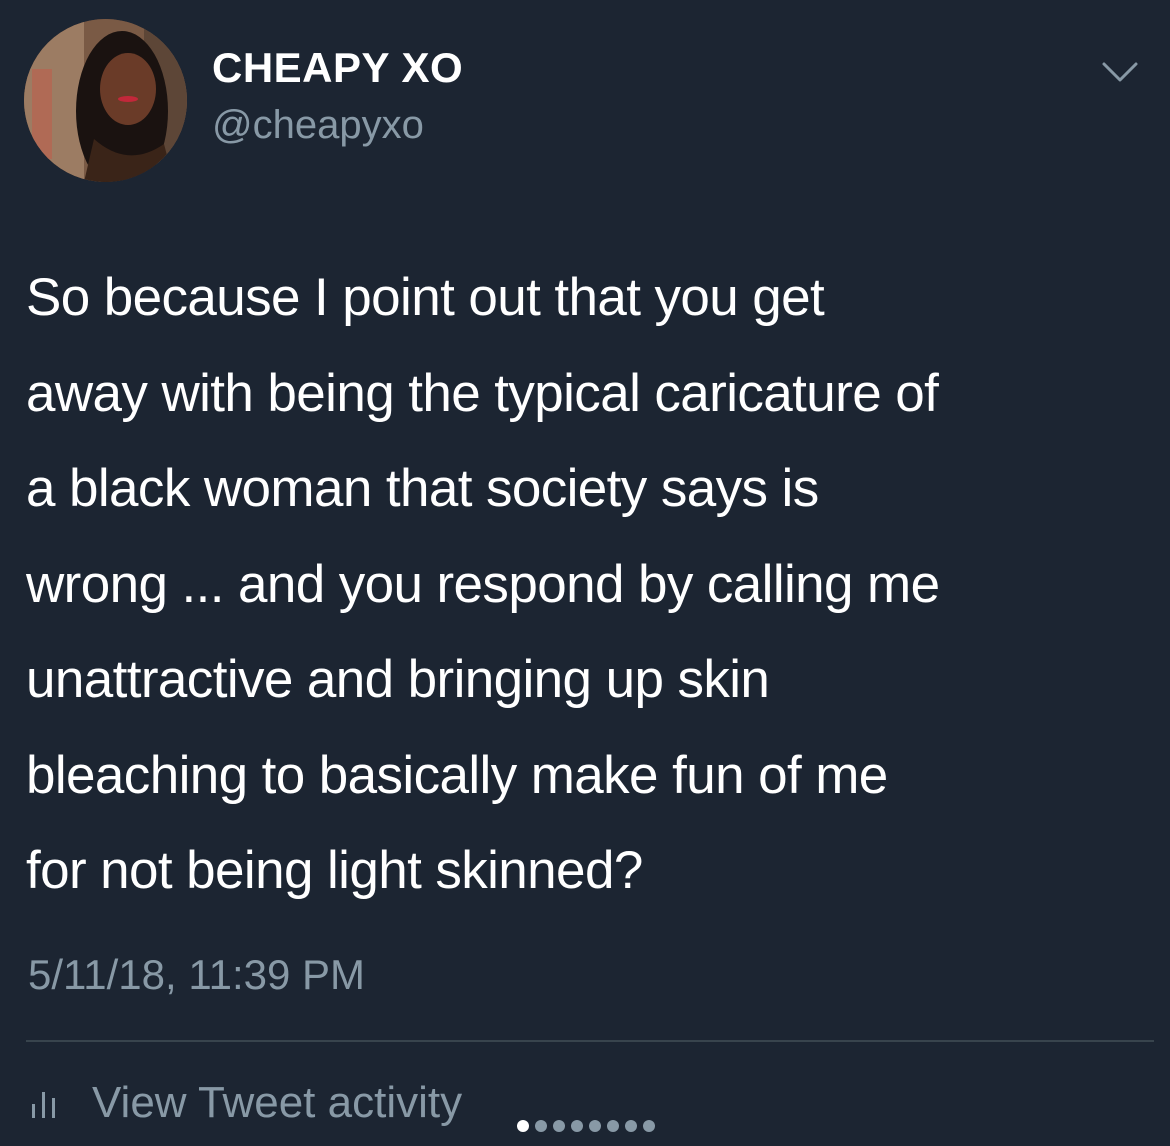  I want to click on bar-chart-icon, so click(43, 1105).